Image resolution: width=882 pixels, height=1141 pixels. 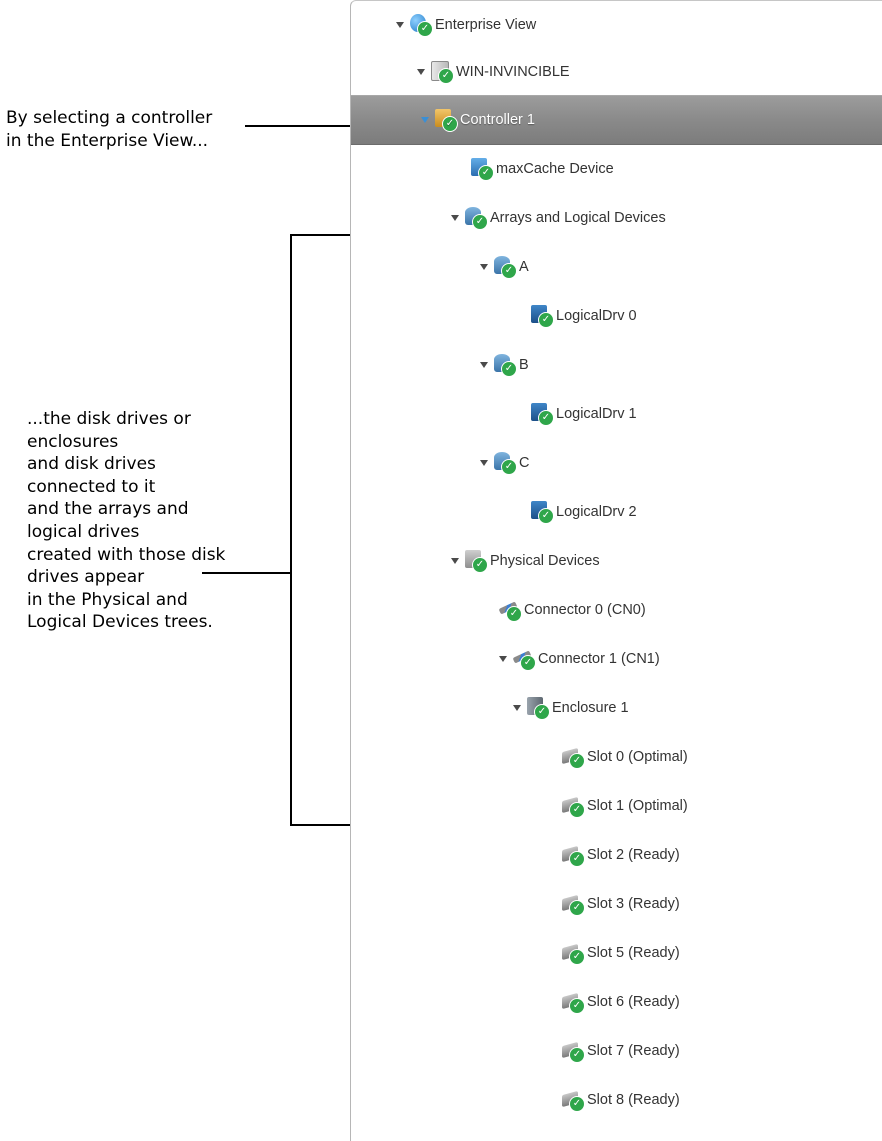 I want to click on tree-row: ✓ Slot 0 (Optimal), so click(x=616, y=757).